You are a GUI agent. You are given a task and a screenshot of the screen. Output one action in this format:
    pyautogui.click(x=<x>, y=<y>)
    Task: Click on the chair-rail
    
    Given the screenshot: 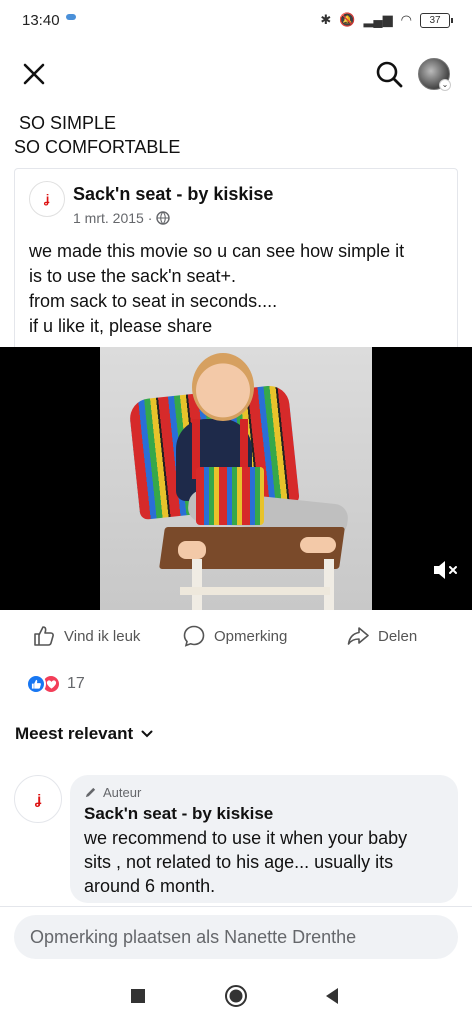 What is the action you would take?
    pyautogui.click(x=255, y=591)
    